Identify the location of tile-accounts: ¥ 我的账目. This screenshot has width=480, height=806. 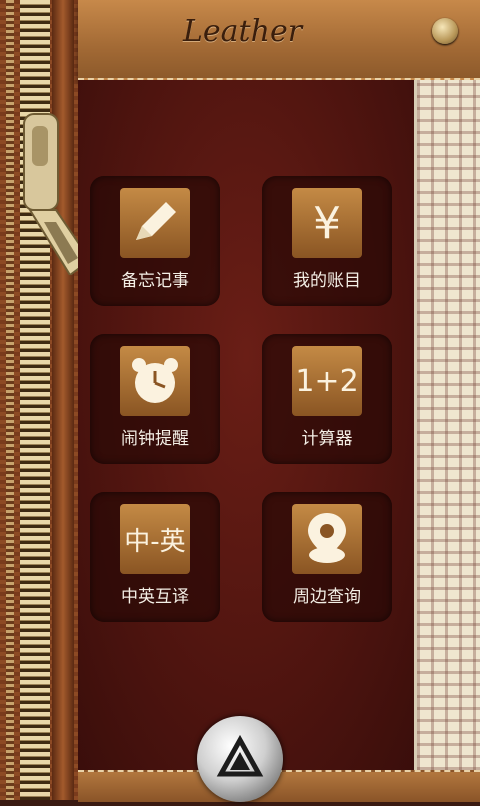
(327, 241).